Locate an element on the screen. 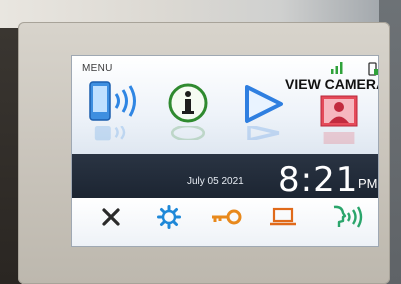 The height and width of the screenshot is (284, 401). ampm-display: PM is located at coordinates (368, 183).